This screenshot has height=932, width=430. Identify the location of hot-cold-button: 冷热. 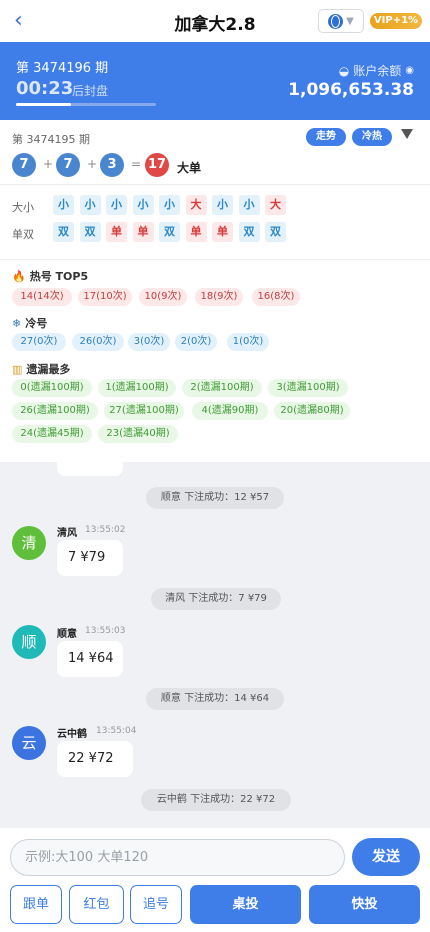
(372, 137).